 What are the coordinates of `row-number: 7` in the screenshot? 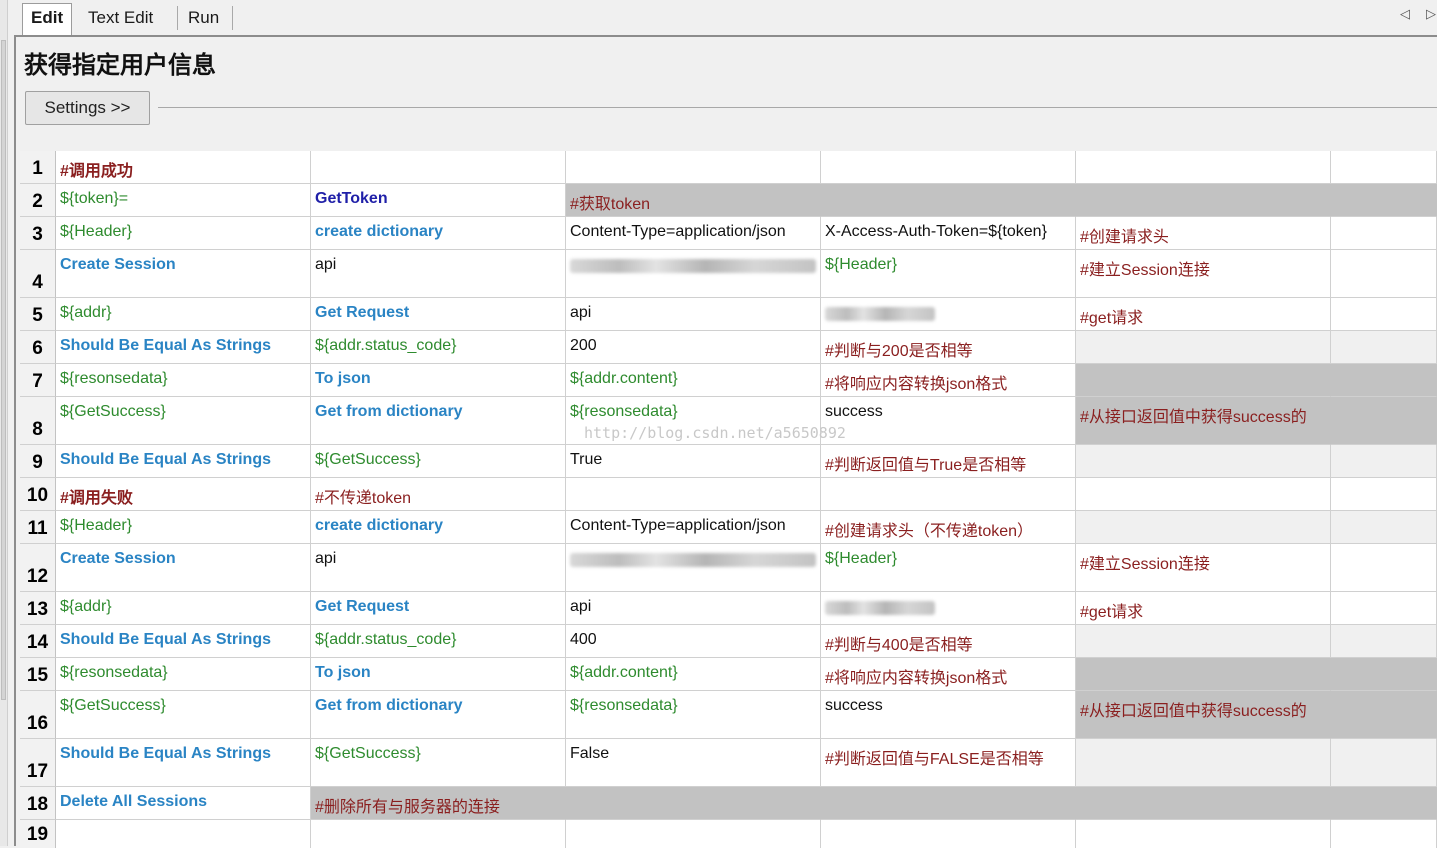 It's located at (38, 380).